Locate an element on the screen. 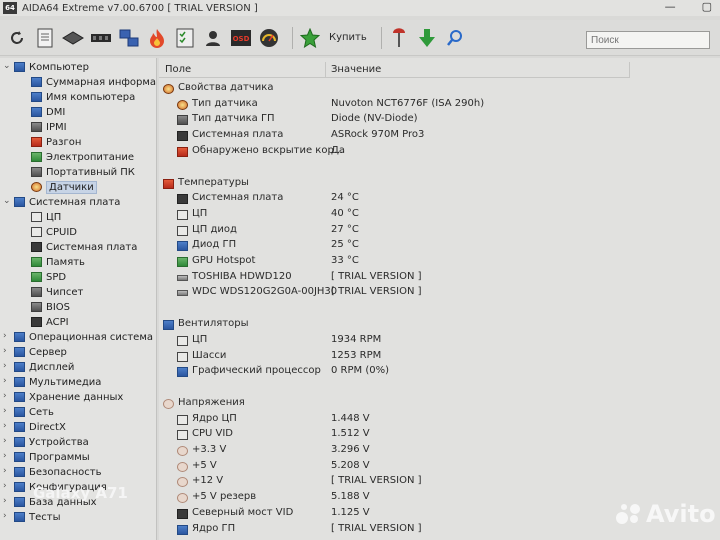 Image resolution: width=720 pixels, height=540 pixels. tree-item: BIOS is located at coordinates (50, 307).